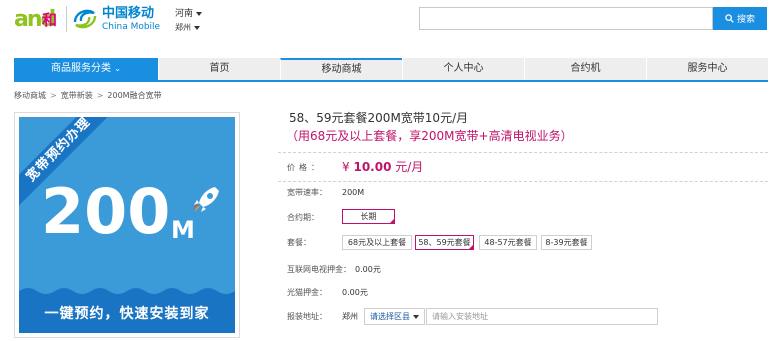 This screenshot has width=770, height=341. Describe the element at coordinates (77, 95) in the screenshot. I see `breadcrumb-link-broadband: 宽带新装` at that location.